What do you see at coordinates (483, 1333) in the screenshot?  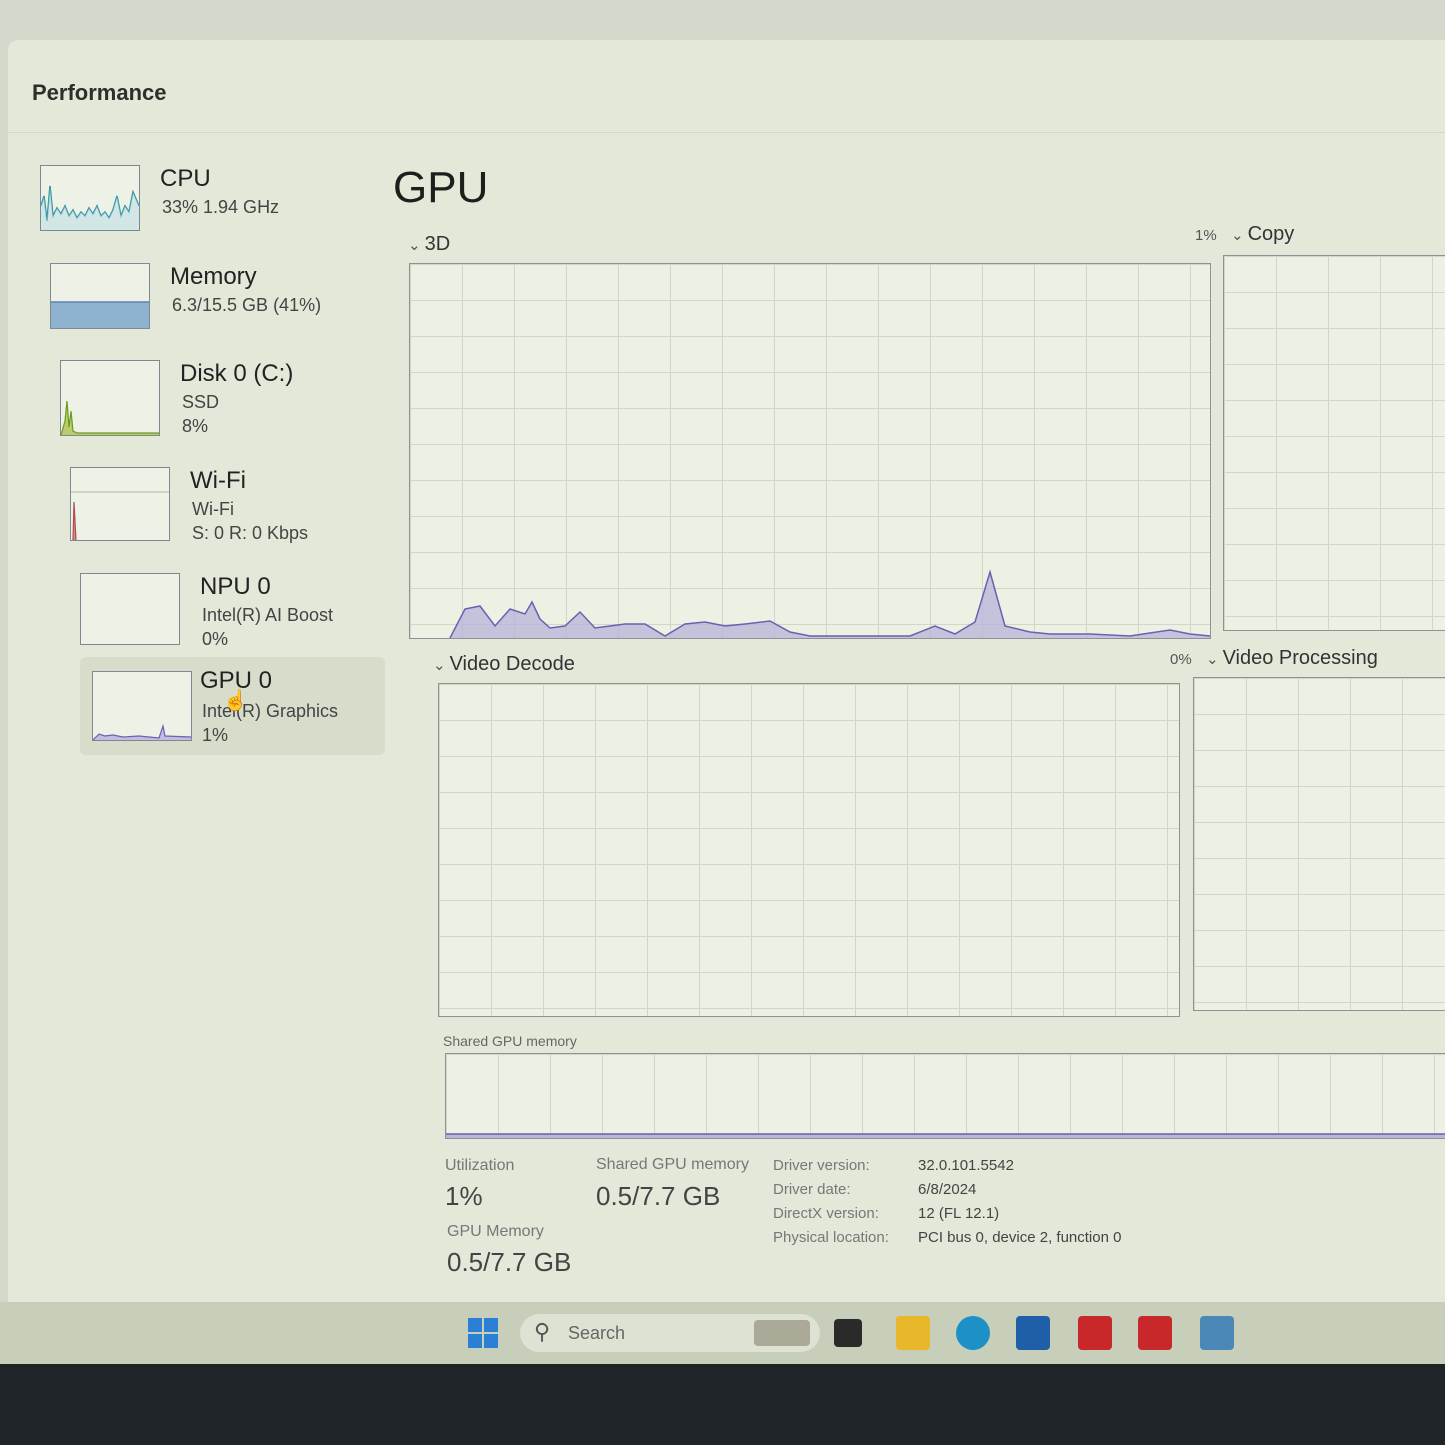 I see `windows-start-icon` at bounding box center [483, 1333].